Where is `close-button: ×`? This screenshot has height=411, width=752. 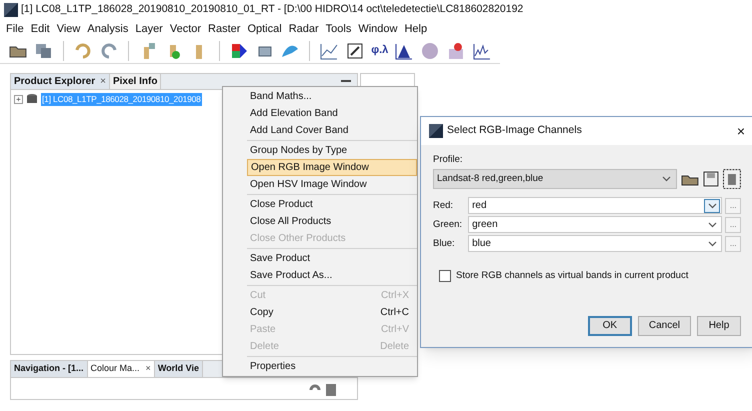
close-button: × is located at coordinates (740, 131).